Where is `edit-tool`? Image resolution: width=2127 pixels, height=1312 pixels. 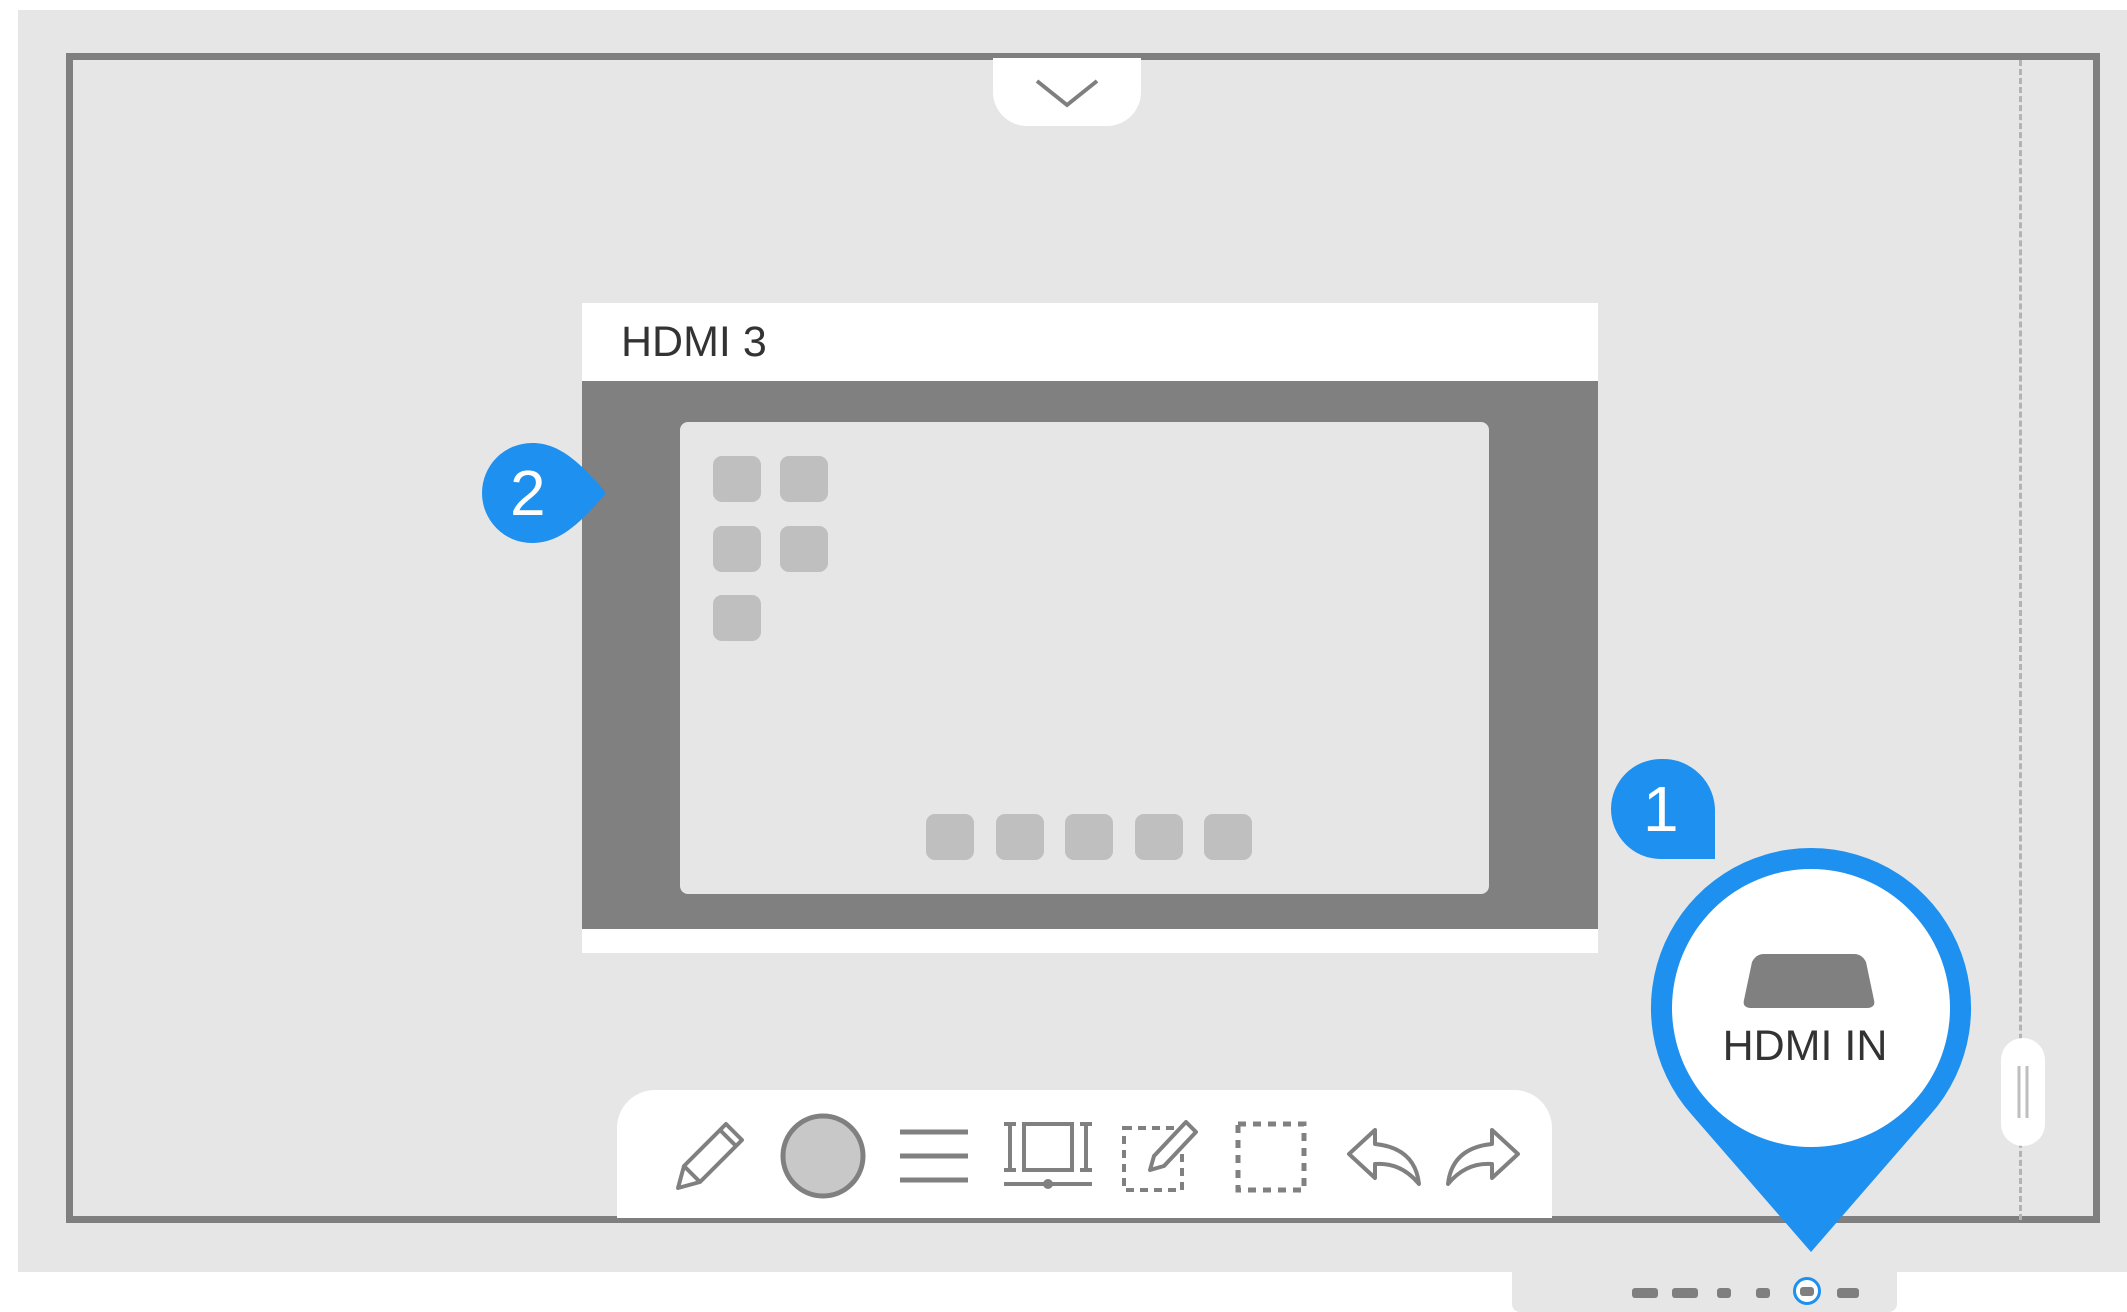
edit-tool is located at coordinates (1162, 1156).